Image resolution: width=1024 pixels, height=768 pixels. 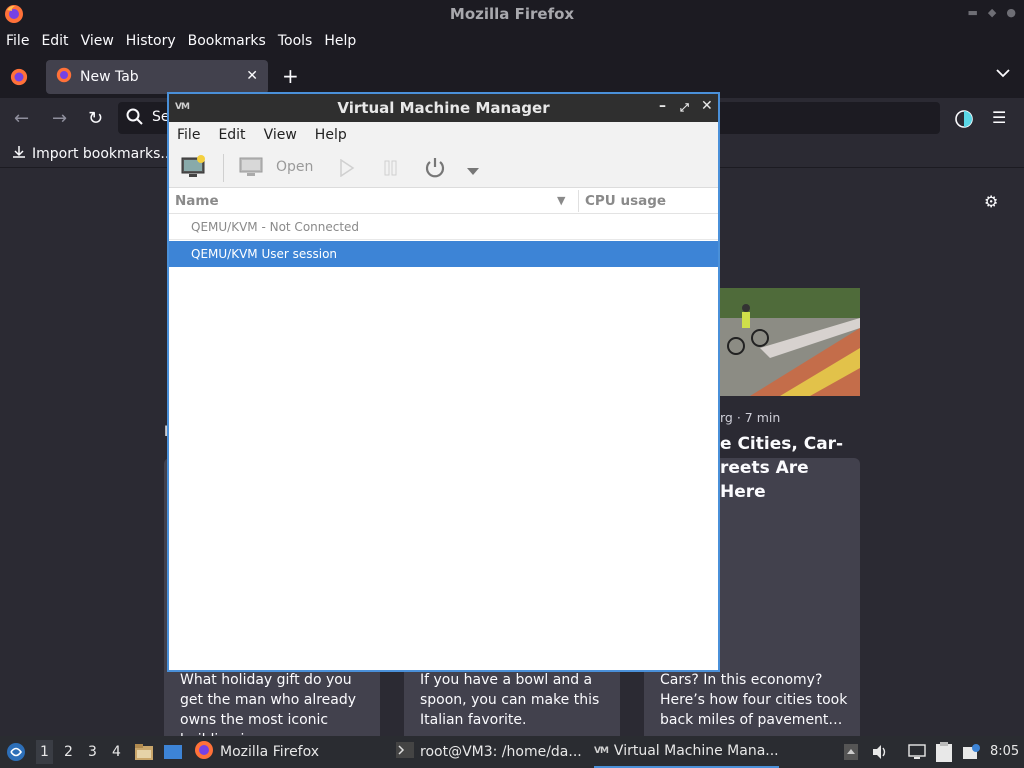 I want to click on vmm-icon: VM, so click(x=601, y=751).